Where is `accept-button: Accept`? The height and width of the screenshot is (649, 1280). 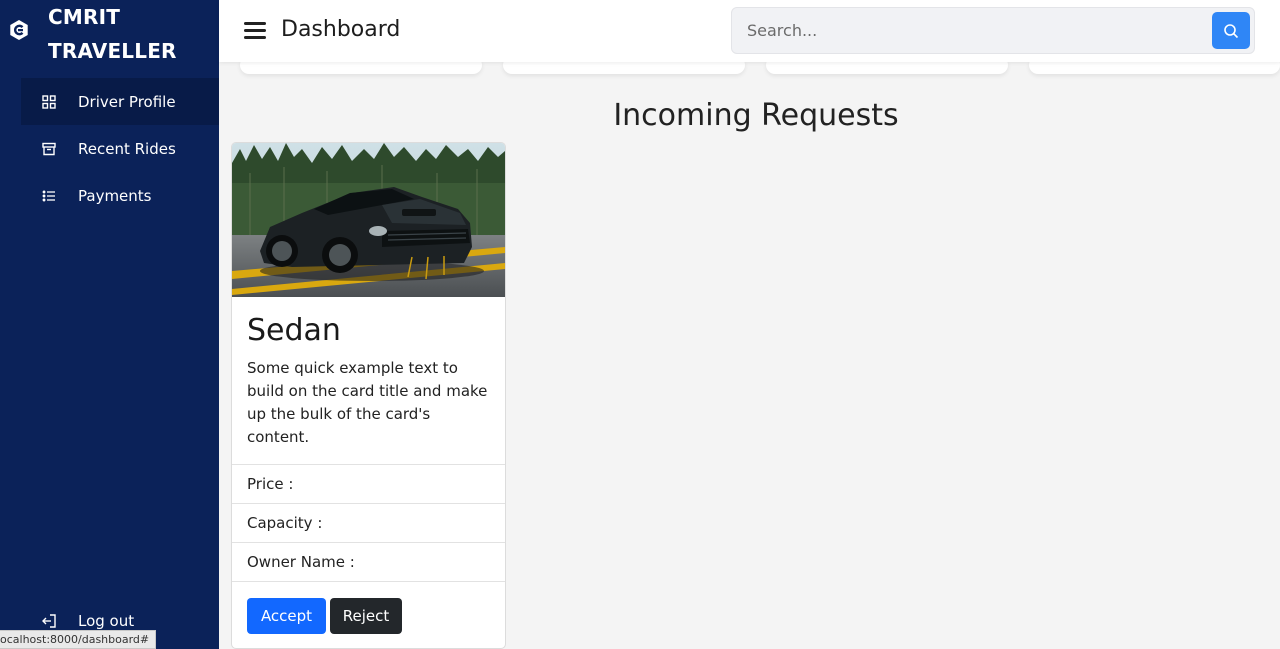
accept-button: Accept is located at coordinates (286, 616).